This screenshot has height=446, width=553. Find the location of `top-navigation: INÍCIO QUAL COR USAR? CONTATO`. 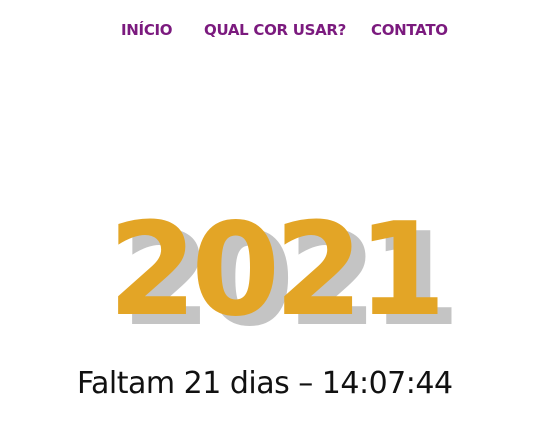

top-navigation: INÍCIO QUAL COR USAR? CONTATO is located at coordinates (276, 31).